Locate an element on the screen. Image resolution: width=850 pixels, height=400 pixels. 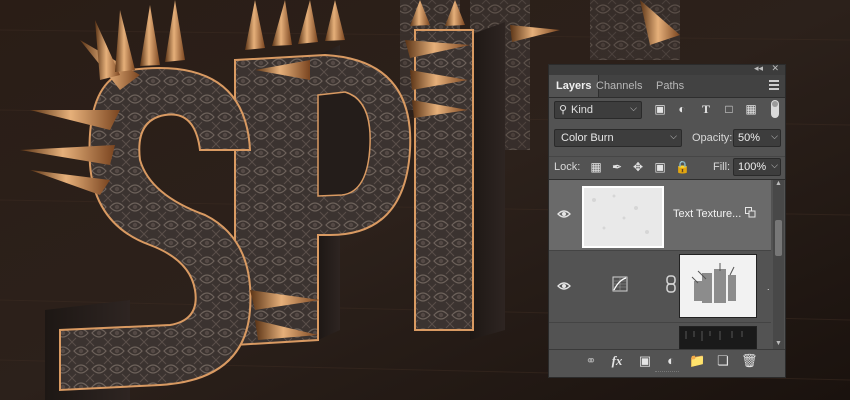
filter-kind-label: Kind is located at coordinates (582, 110).